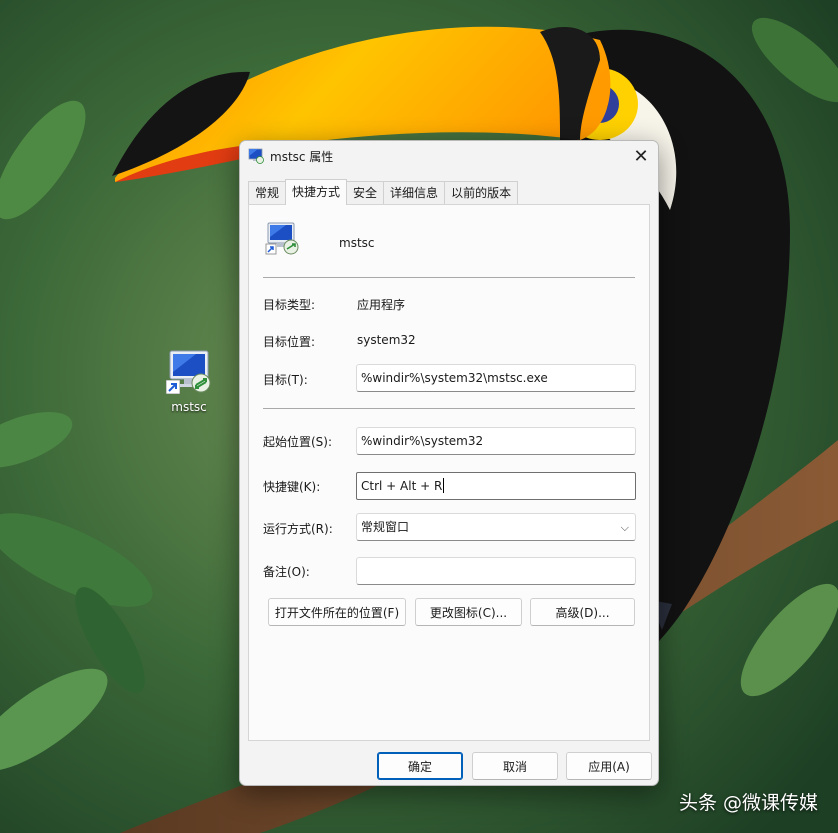 The image size is (838, 833). I want to click on shortcut-key-field: Ctrl + Alt + R, so click(496, 486).